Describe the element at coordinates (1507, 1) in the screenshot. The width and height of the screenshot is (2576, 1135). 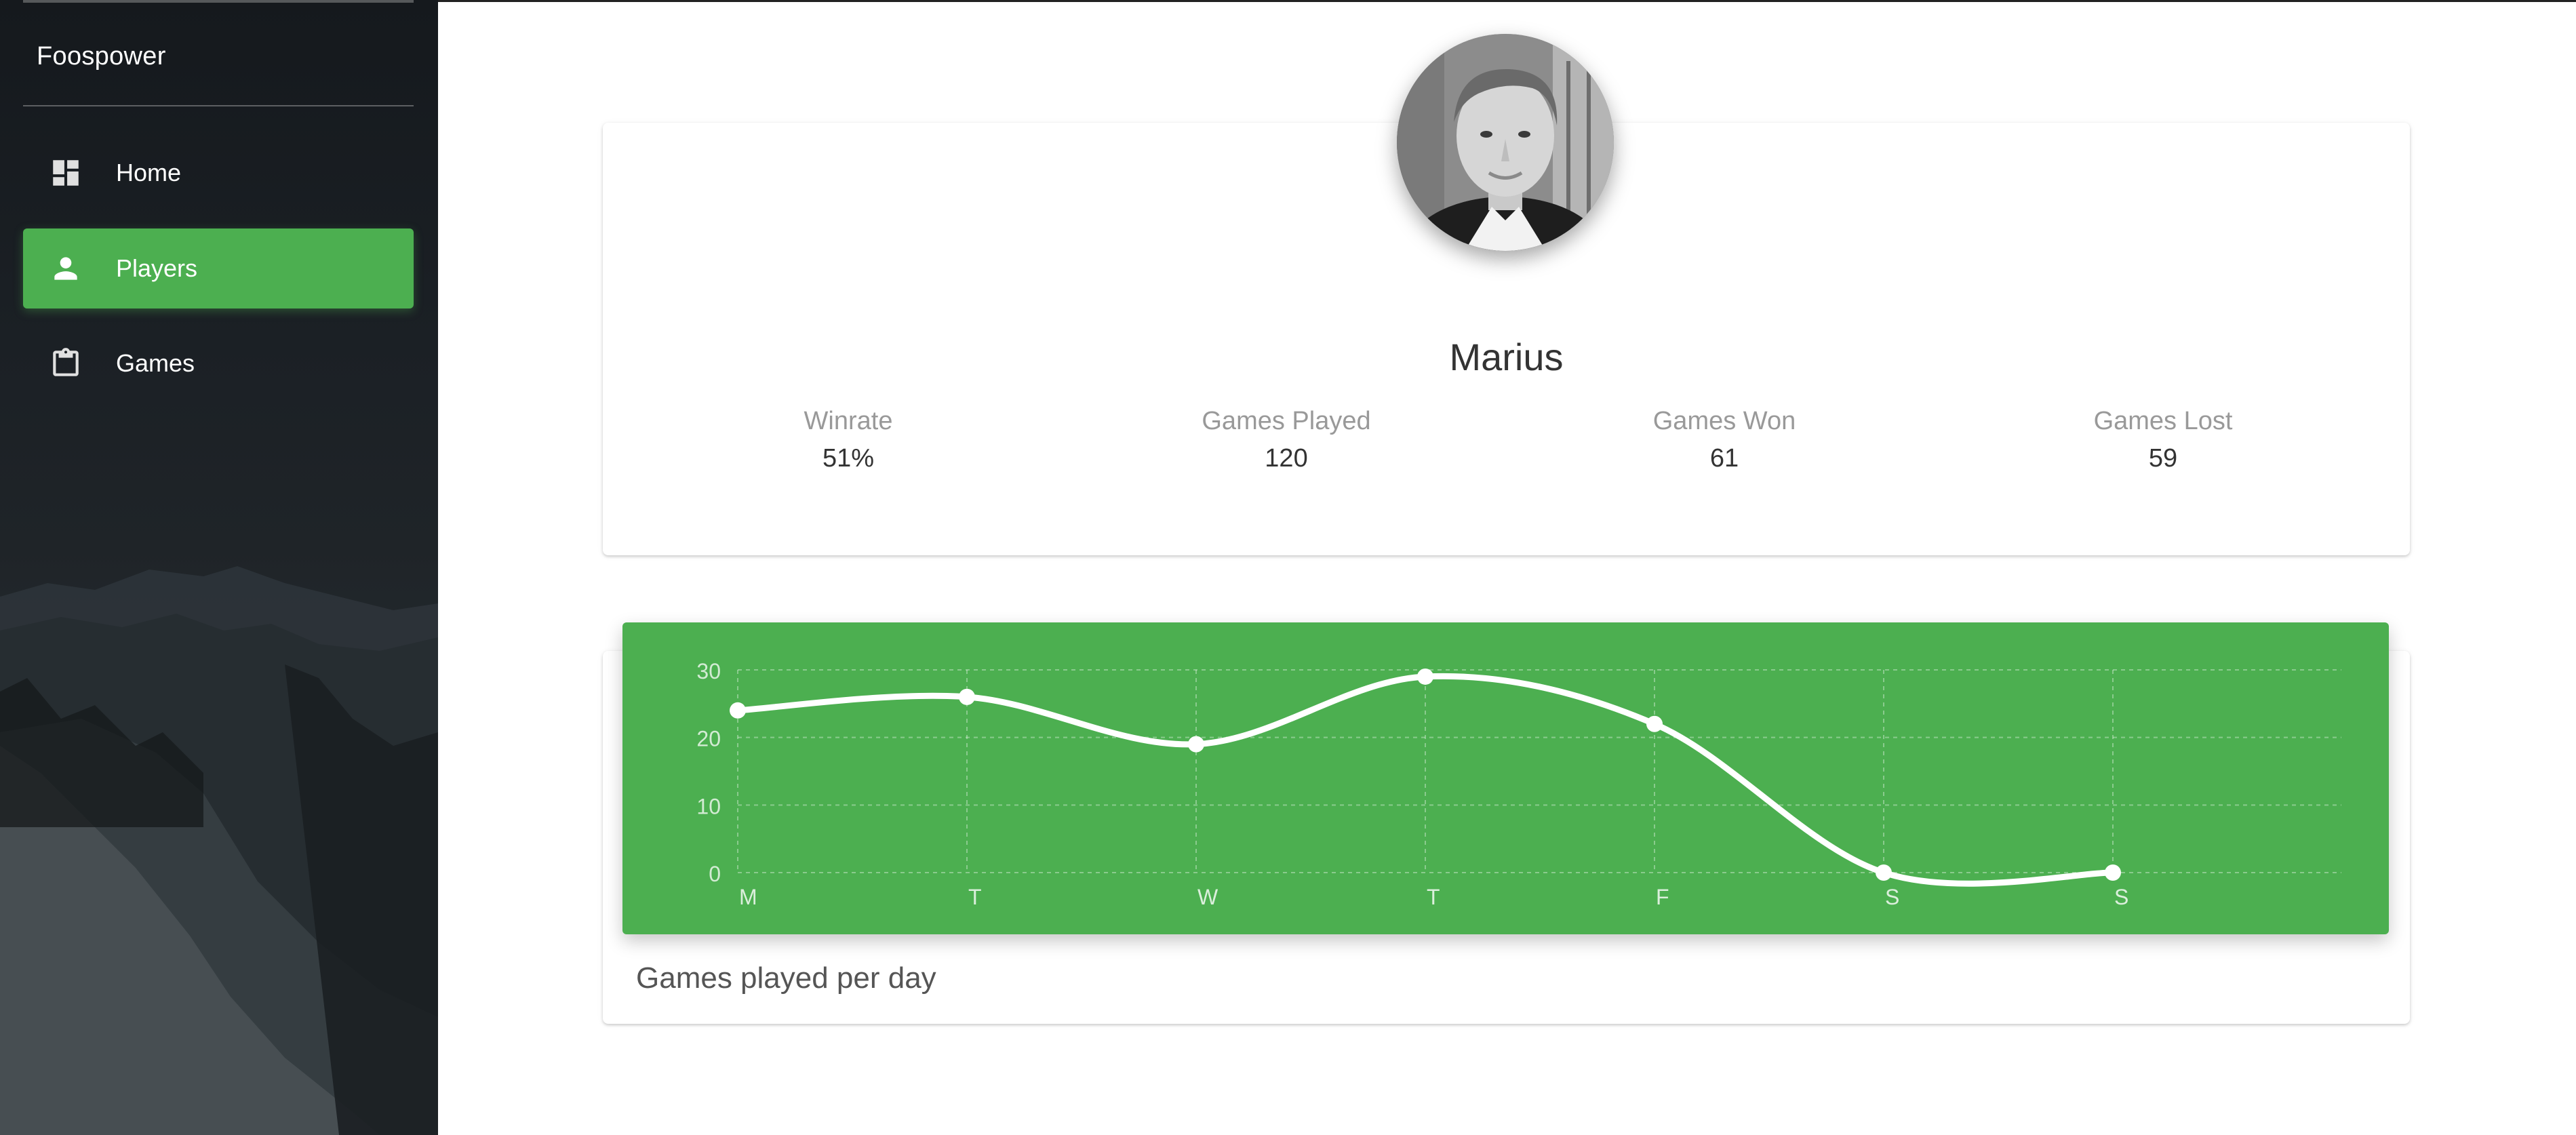
I see `window-top-border` at that location.